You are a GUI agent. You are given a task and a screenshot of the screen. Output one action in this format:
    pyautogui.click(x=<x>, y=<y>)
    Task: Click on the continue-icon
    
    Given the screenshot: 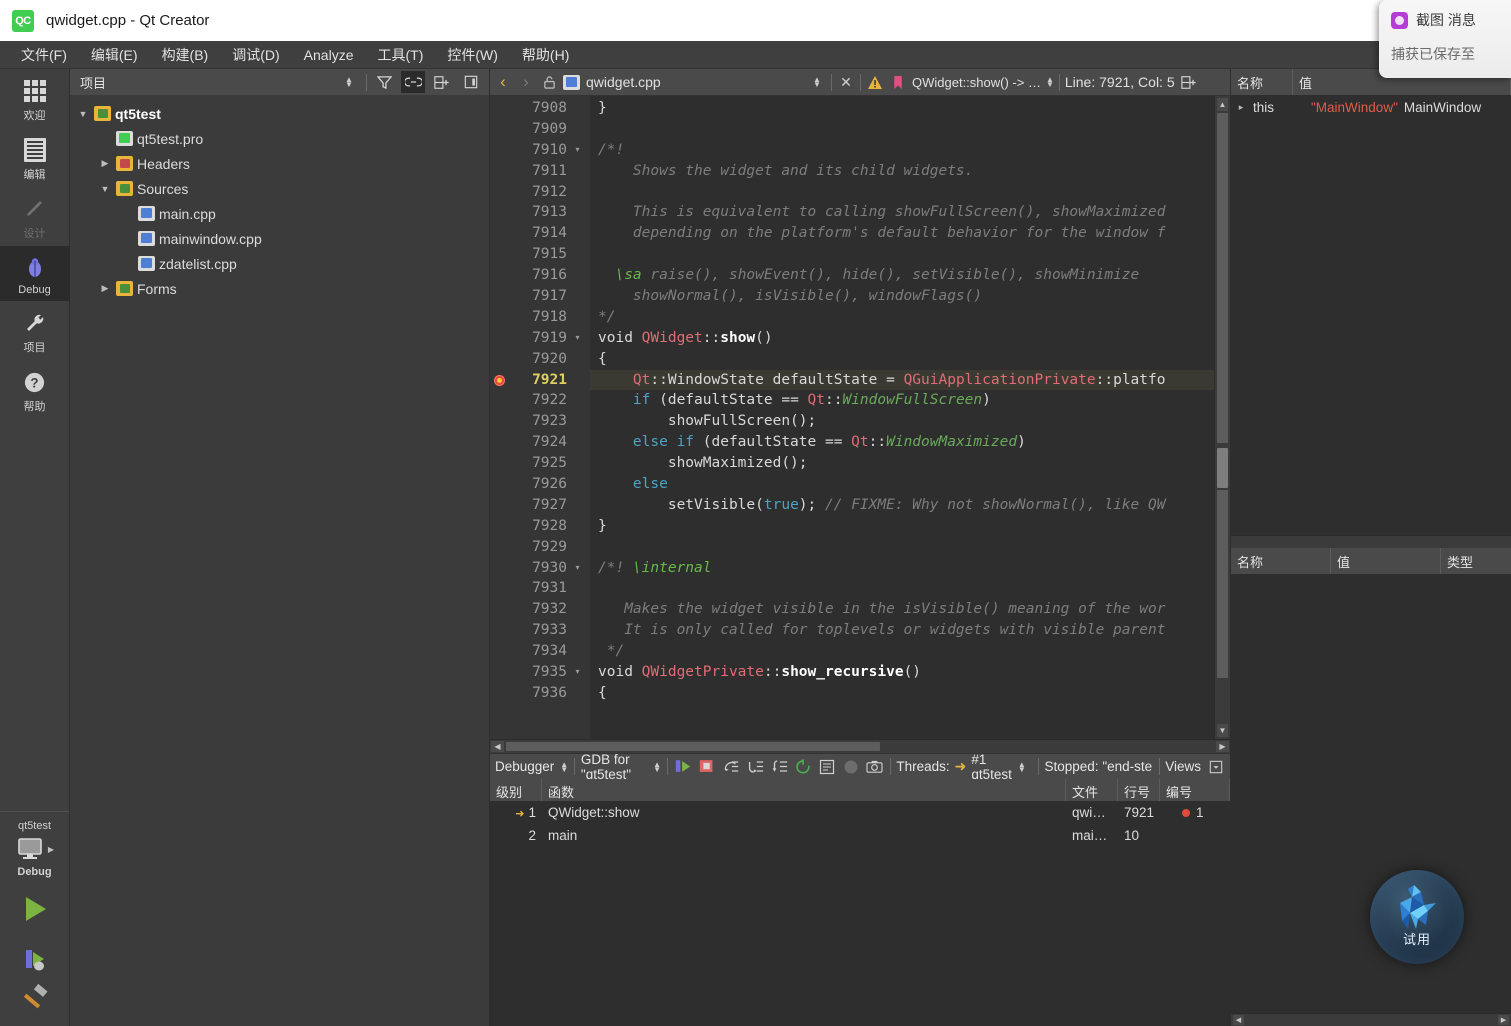 What is the action you would take?
    pyautogui.click(x=683, y=767)
    